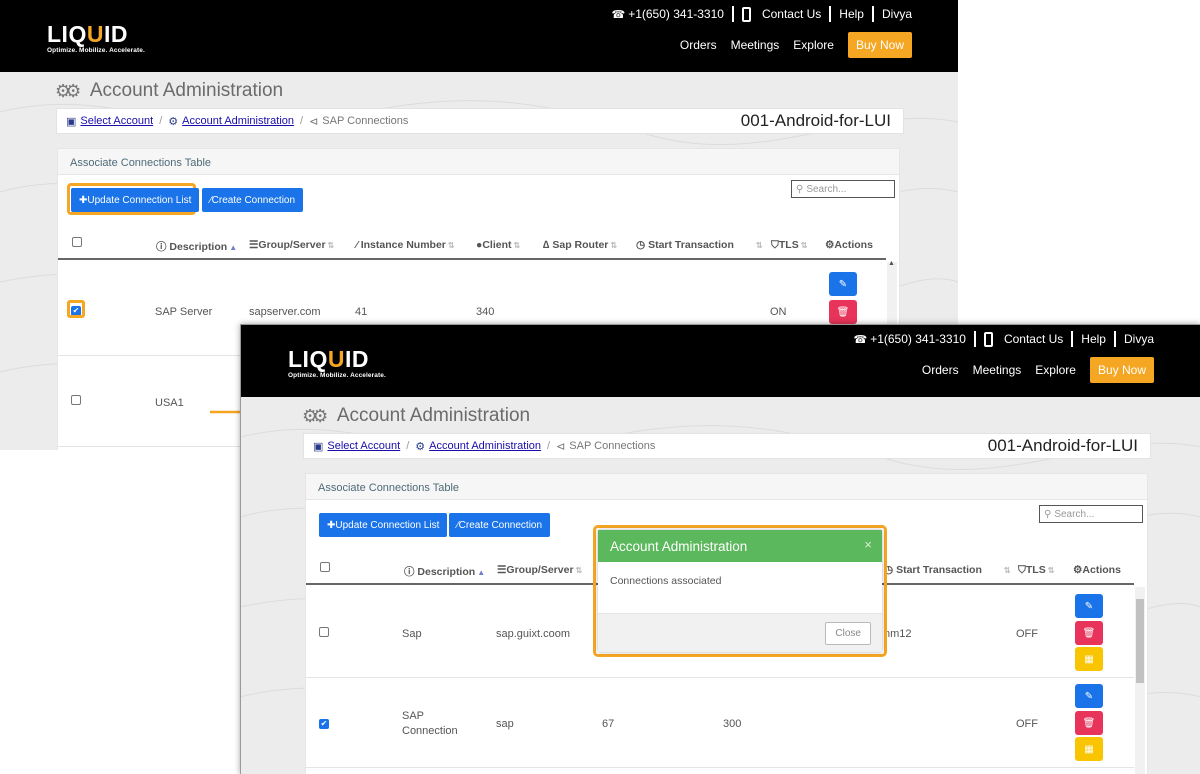 The width and height of the screenshot is (1200, 774). I want to click on row-checkbox: ✔, so click(324, 724).